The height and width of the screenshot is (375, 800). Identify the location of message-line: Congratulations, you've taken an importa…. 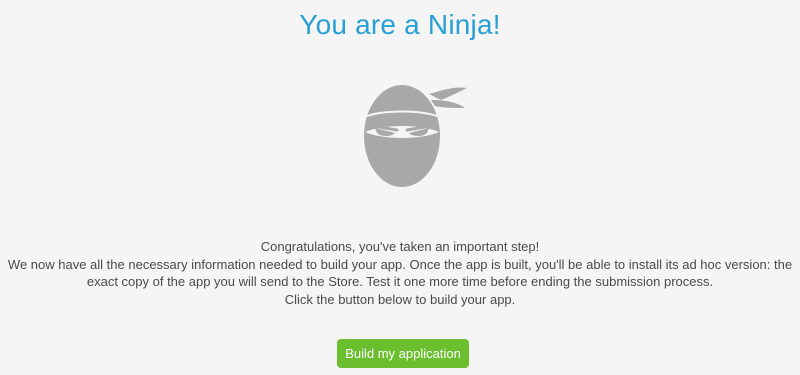
(400, 246).